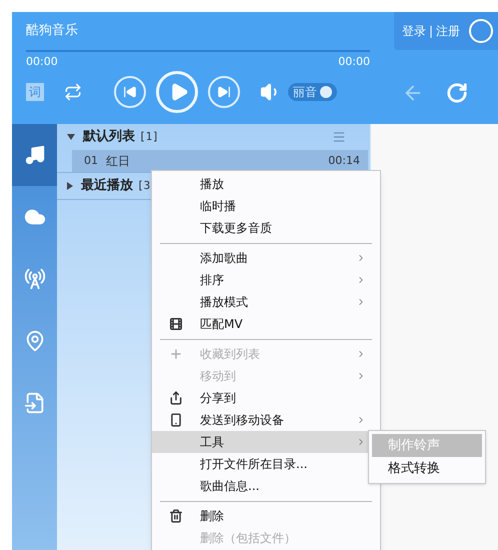 This screenshot has height=550, width=498. I want to click on playlist-name: 默认列表, so click(109, 137).